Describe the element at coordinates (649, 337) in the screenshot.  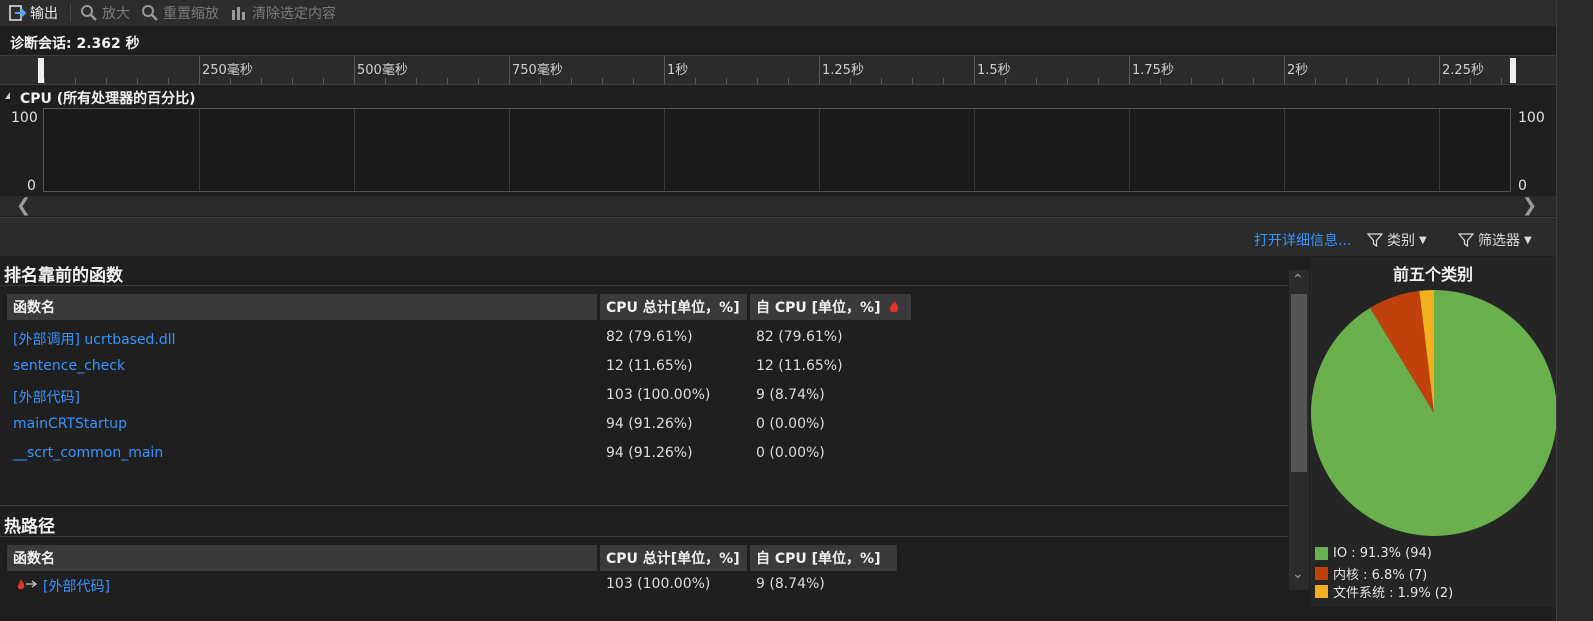
I see `cpu-total-cell: 82 (79.61%)` at that location.